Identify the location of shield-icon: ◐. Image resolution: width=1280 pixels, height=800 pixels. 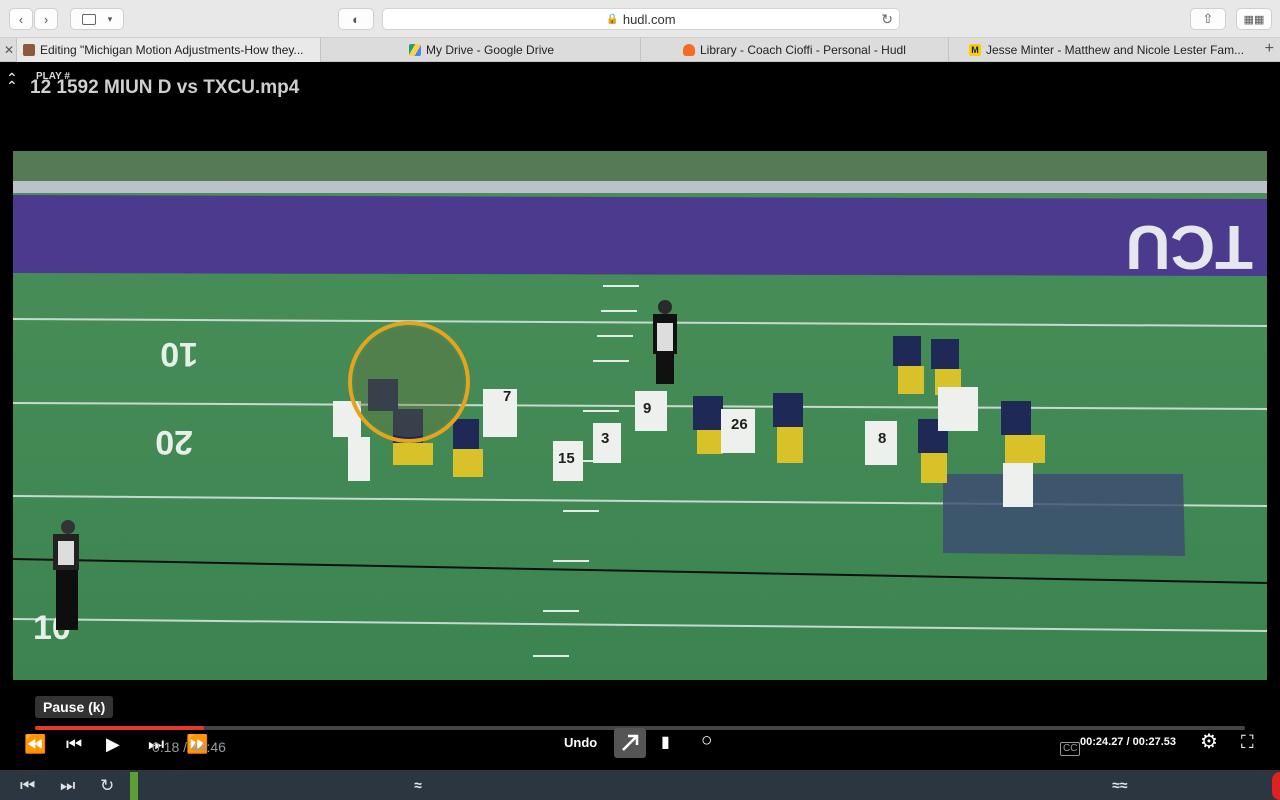
(356, 19).